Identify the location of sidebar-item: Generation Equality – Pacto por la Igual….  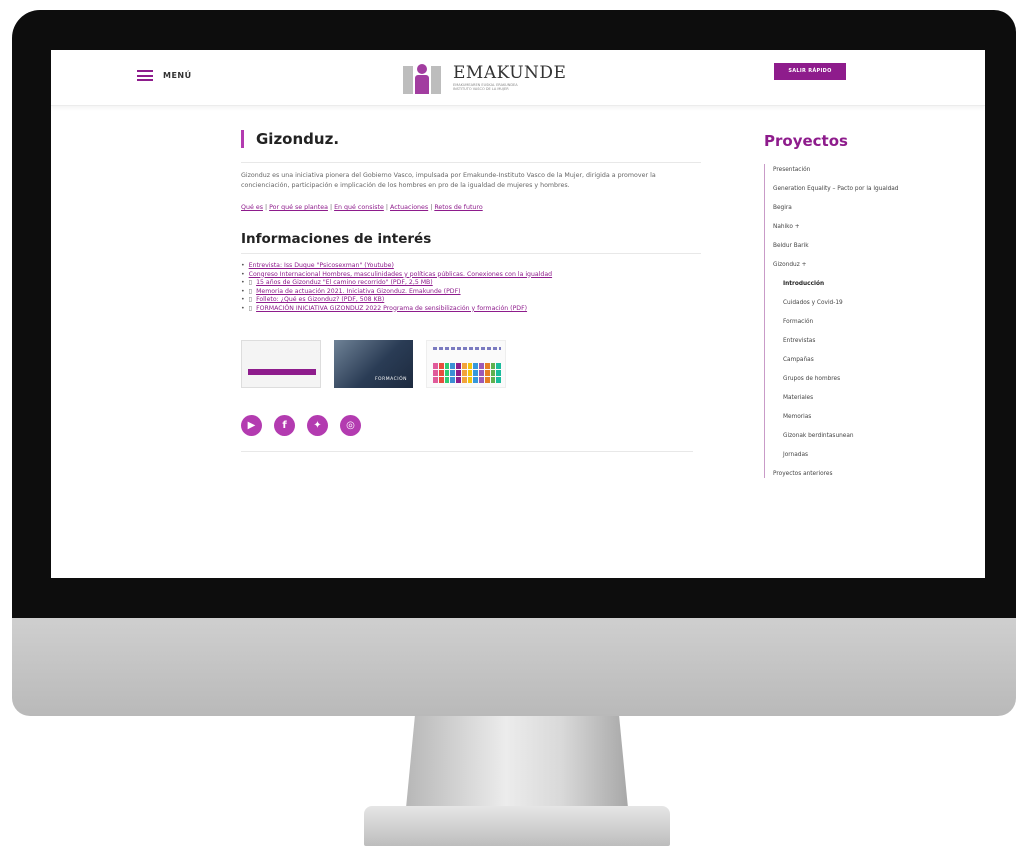
(847, 189).